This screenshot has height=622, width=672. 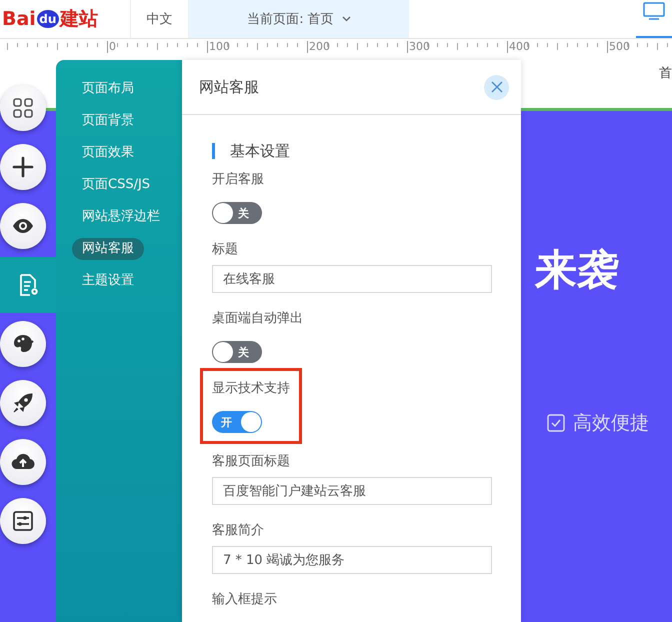 I want to click on text-field: 在线客服, so click(x=352, y=279).